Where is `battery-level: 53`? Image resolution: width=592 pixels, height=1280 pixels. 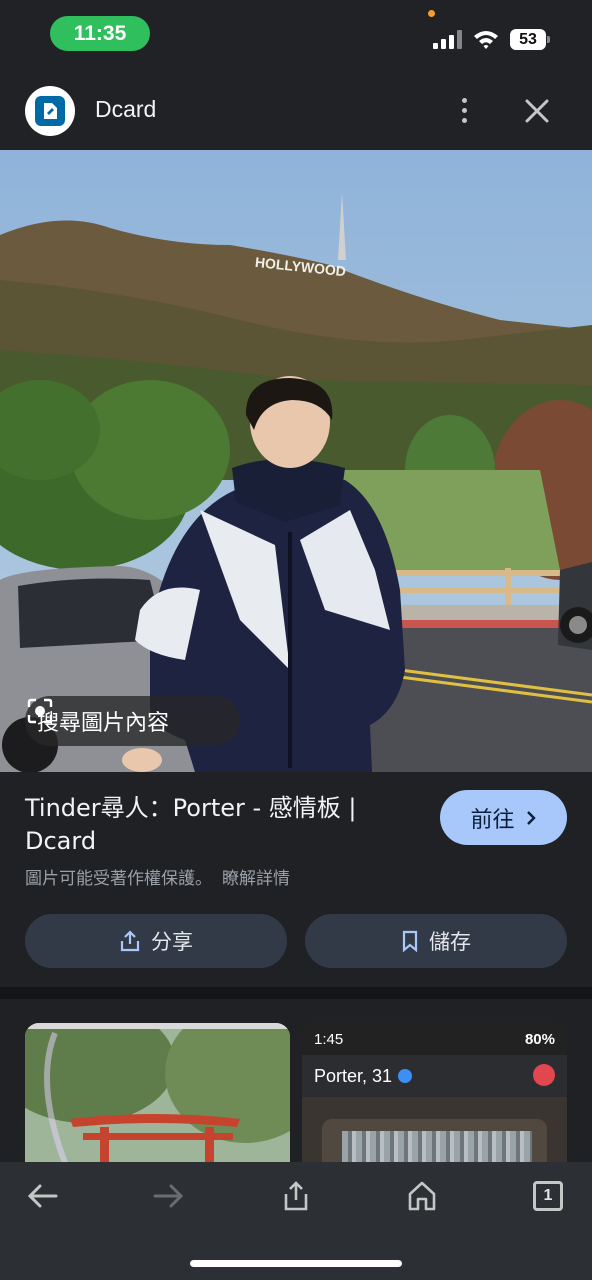 battery-level: 53 is located at coordinates (528, 39).